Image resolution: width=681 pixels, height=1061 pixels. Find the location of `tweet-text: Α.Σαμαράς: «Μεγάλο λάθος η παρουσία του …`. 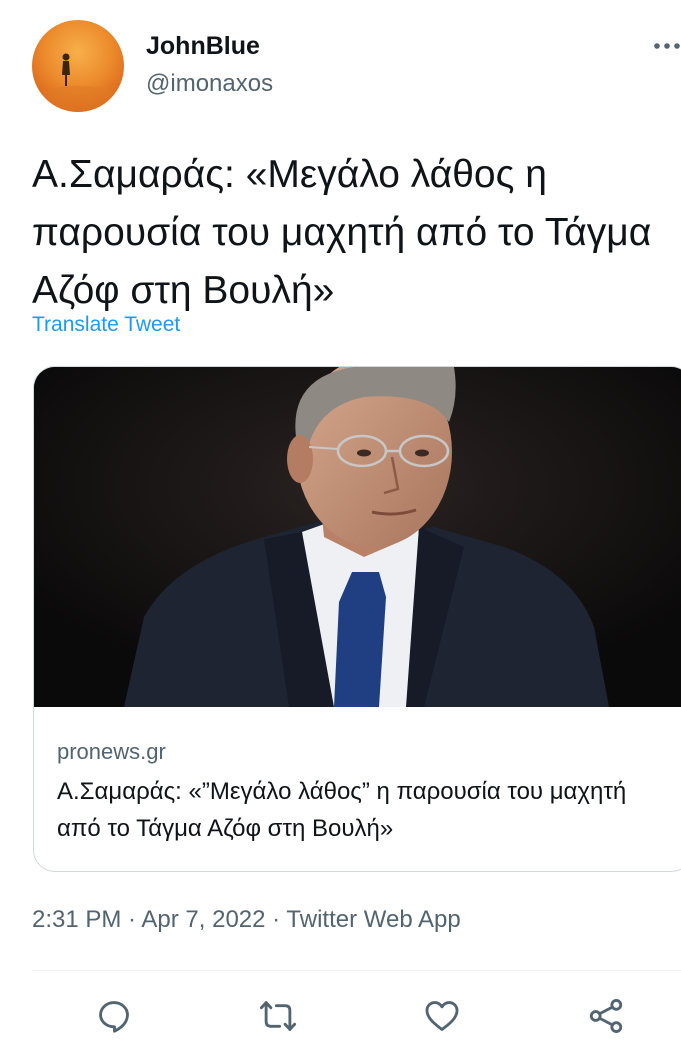

tweet-text: Α.Σαμαράς: «Μεγάλο λάθος η παρουσία του … is located at coordinates (342, 232).